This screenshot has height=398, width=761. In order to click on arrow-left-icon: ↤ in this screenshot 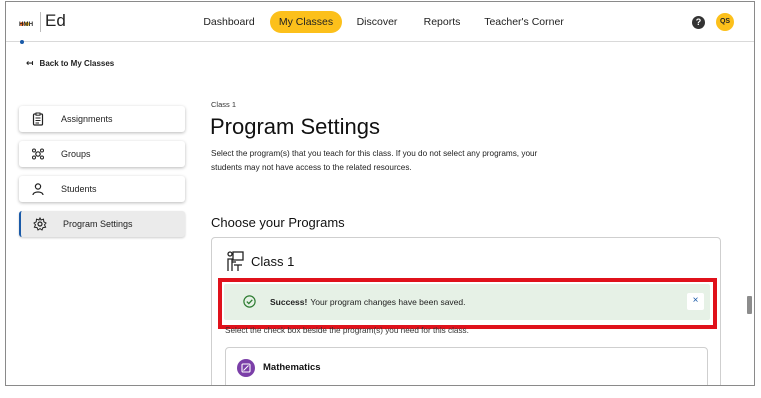, I will do `click(30, 63)`.